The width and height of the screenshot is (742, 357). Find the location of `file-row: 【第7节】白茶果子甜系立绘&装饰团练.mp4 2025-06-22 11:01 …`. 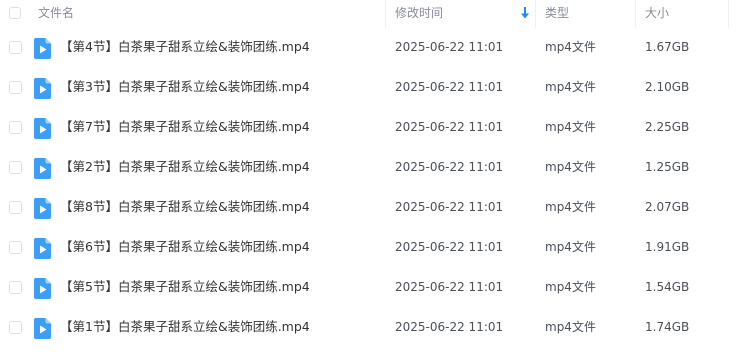

file-row: 【第7节】白茶果子甜系立绘&装饰团练.mp4 2025-06-22 11:01 … is located at coordinates (371, 128).